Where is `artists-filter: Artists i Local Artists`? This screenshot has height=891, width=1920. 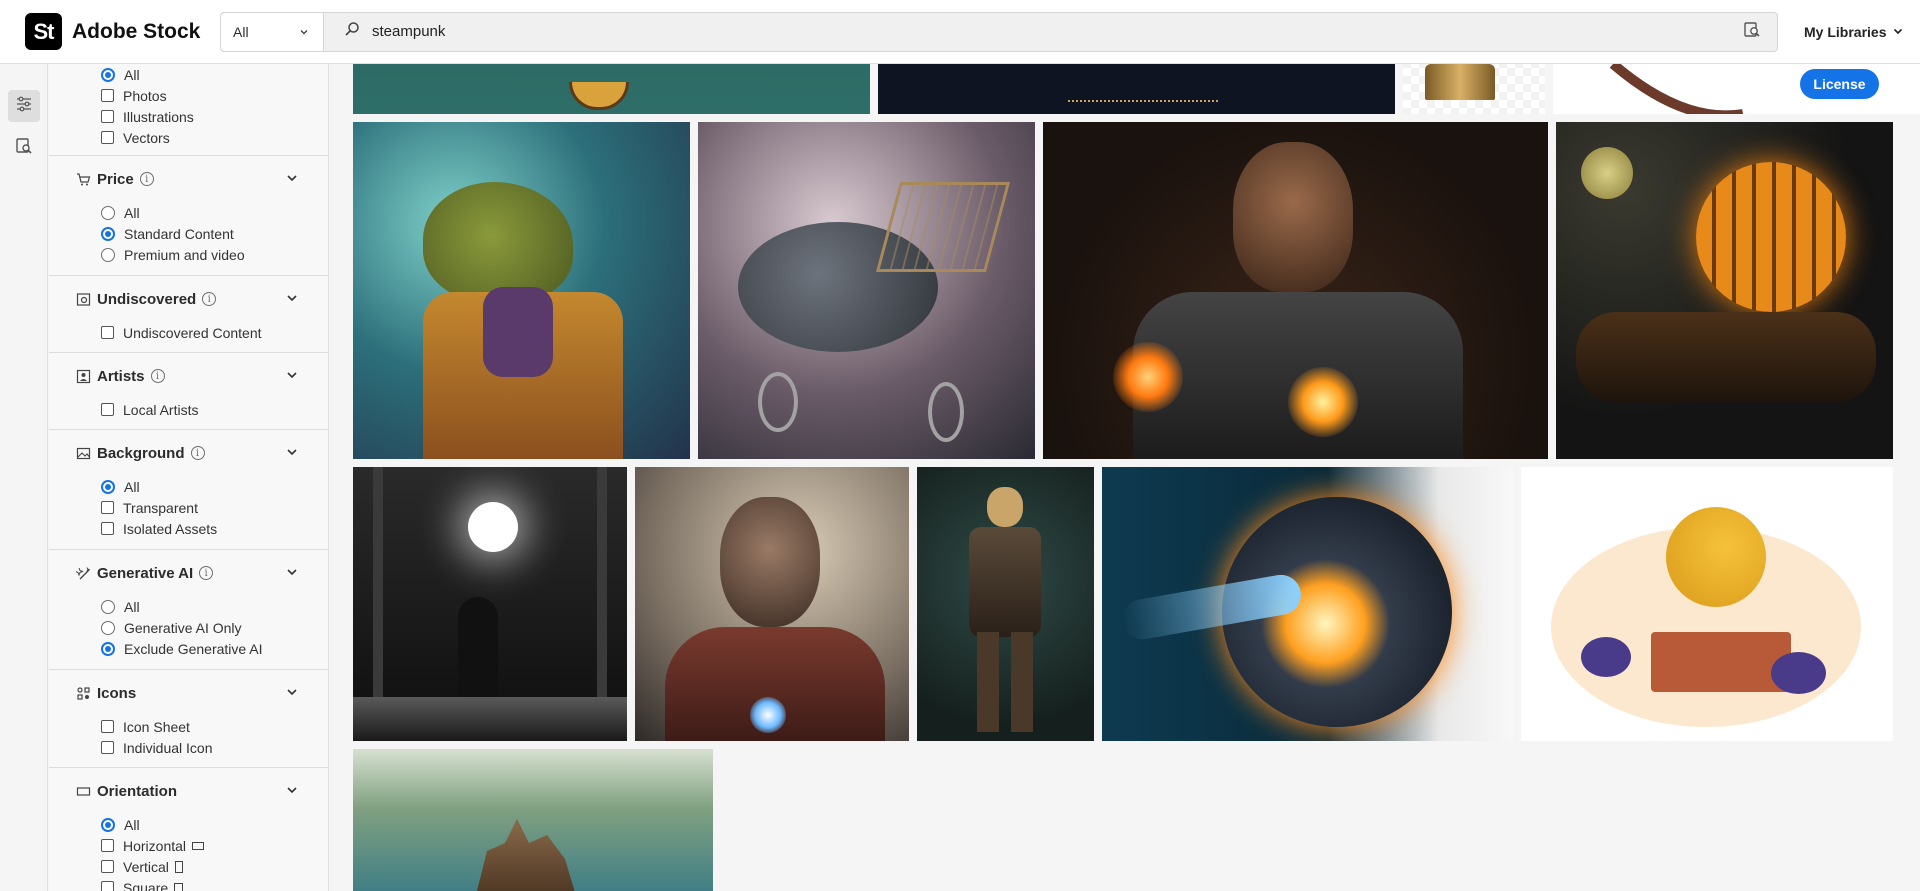 artists-filter: Artists i Local Artists is located at coordinates (188, 391).